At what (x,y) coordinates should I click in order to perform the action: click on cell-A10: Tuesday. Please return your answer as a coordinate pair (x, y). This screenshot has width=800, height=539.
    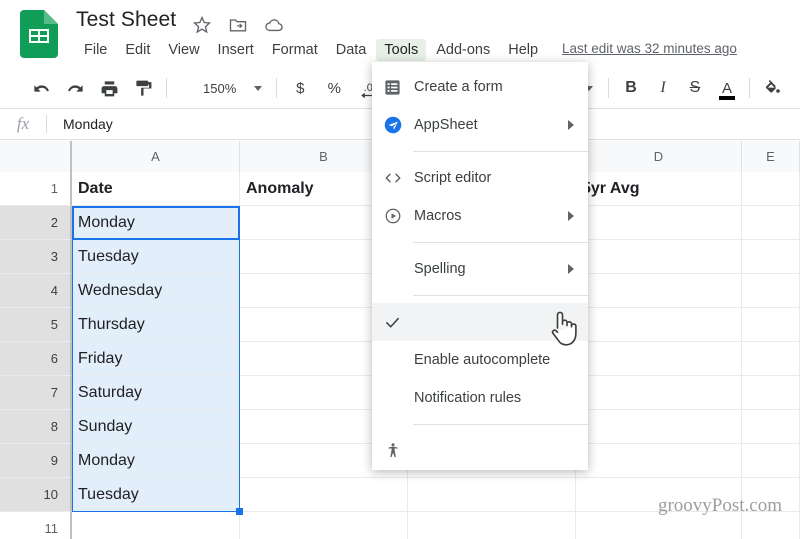
    Looking at the image, I should click on (156, 495).